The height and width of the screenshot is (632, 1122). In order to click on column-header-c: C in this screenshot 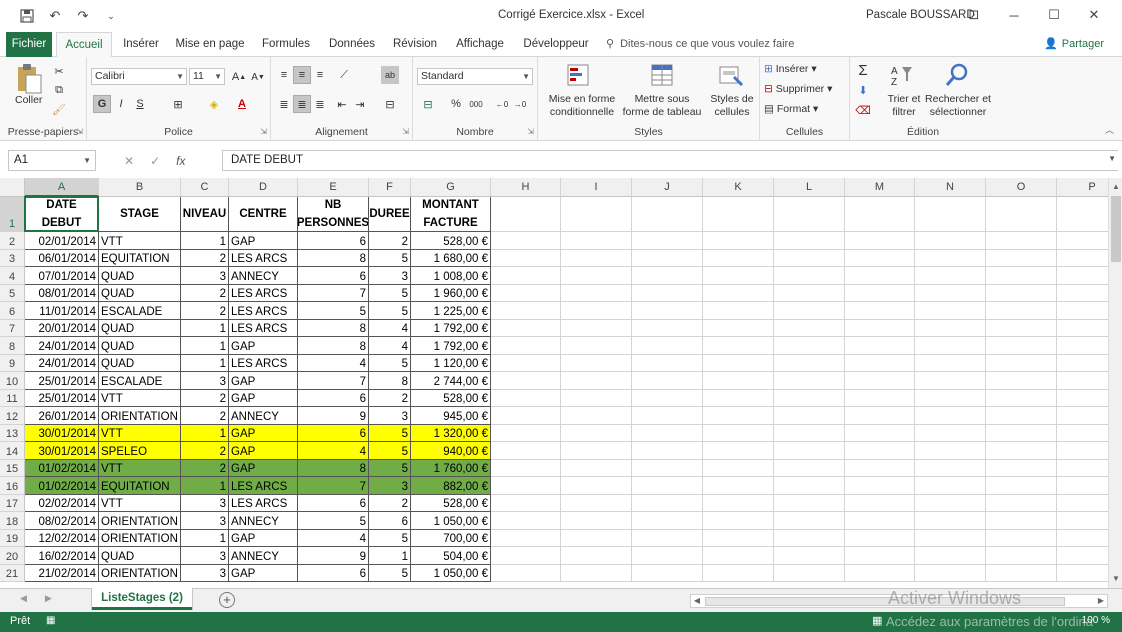, I will do `click(205, 187)`.